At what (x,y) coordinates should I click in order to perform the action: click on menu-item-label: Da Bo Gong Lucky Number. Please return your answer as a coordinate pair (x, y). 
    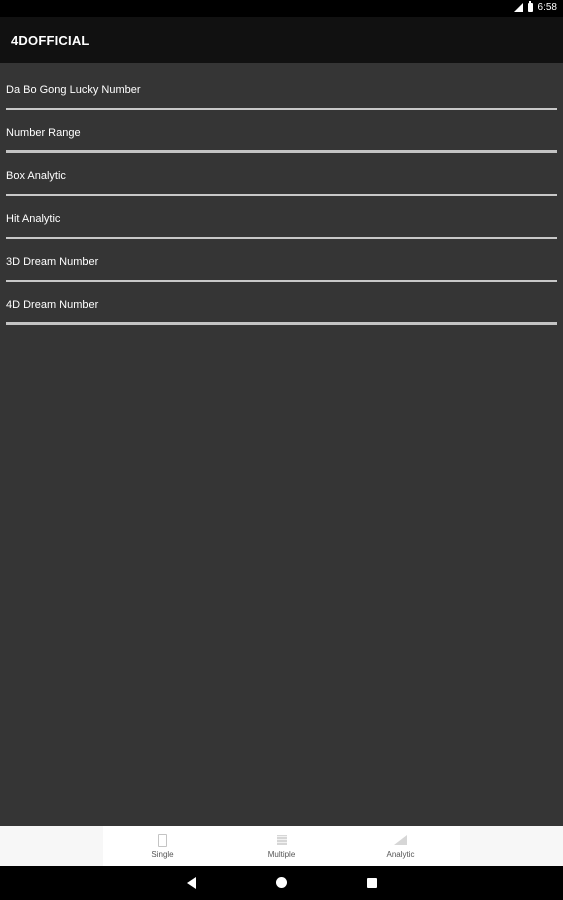
    Looking at the image, I should click on (73, 90).